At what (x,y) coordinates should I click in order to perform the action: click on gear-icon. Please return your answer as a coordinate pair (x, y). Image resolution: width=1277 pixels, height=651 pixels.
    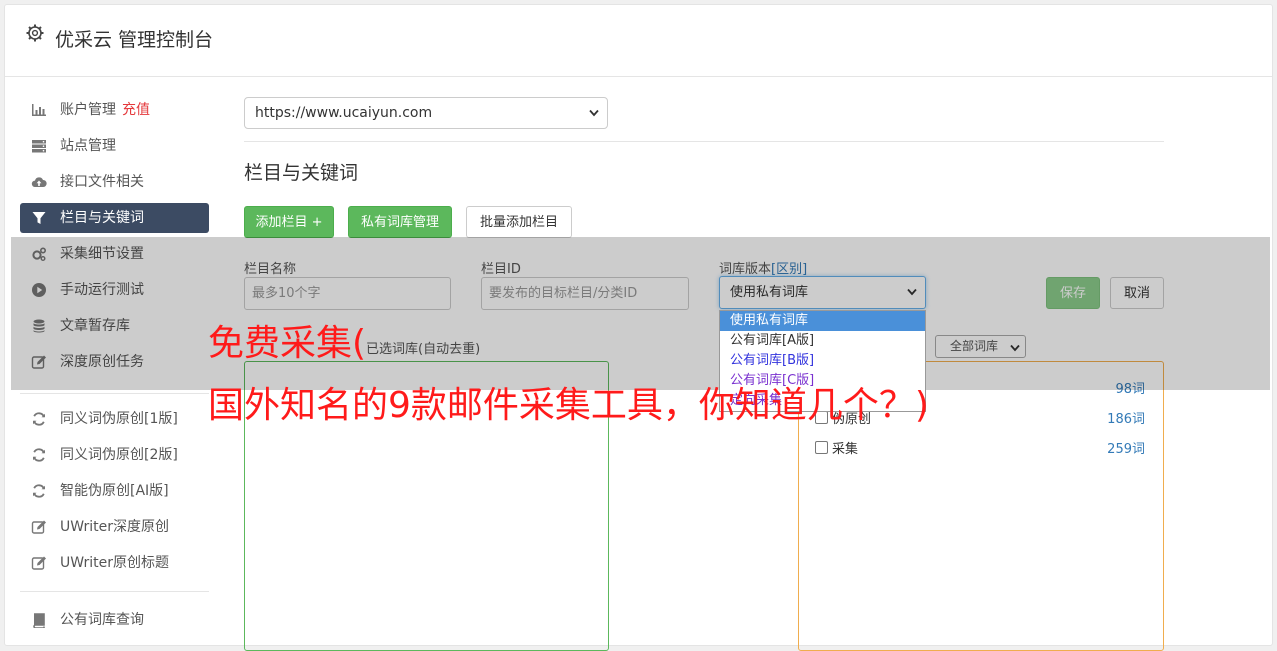
    Looking at the image, I should click on (35, 33).